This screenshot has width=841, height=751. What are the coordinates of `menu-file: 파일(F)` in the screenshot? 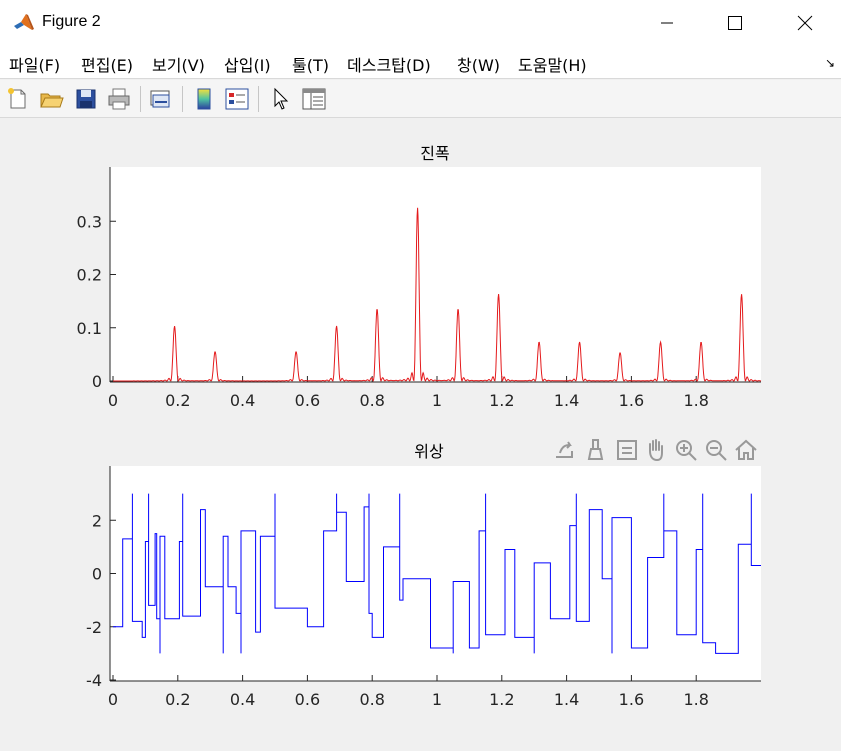 It's located at (34, 64).